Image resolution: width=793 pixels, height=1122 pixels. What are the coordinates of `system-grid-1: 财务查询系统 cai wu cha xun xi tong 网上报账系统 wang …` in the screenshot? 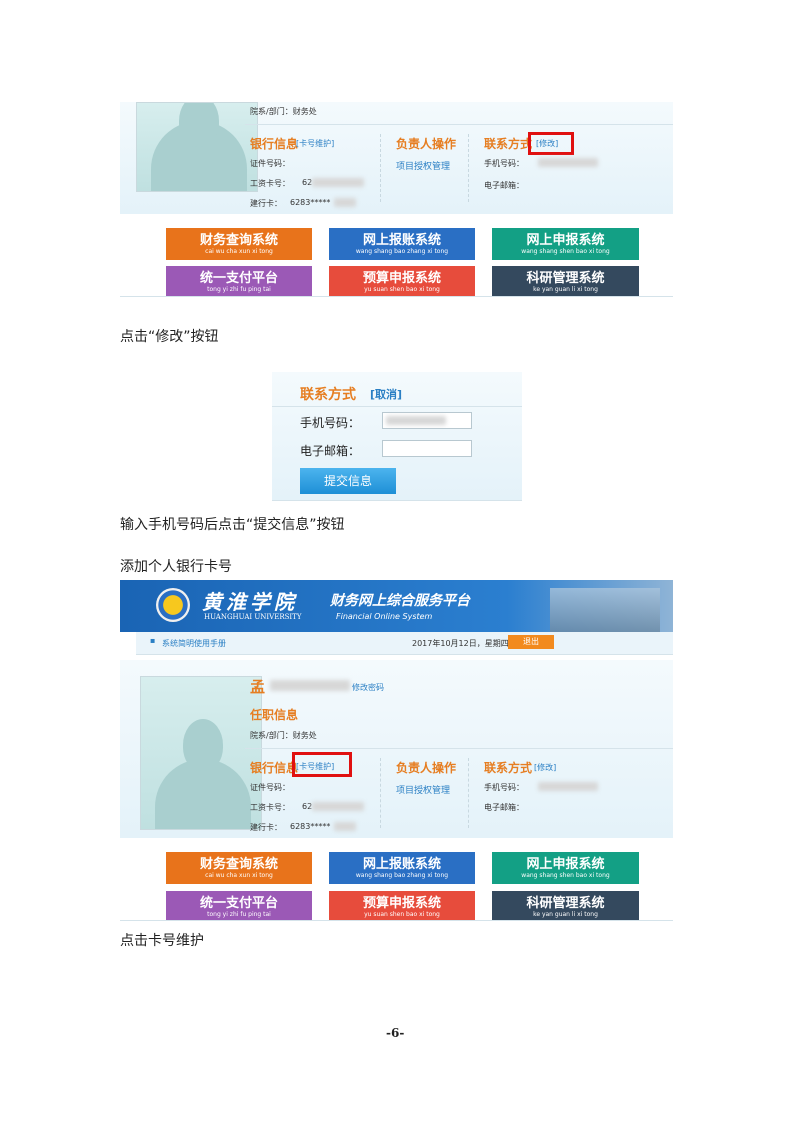 It's located at (396, 255).